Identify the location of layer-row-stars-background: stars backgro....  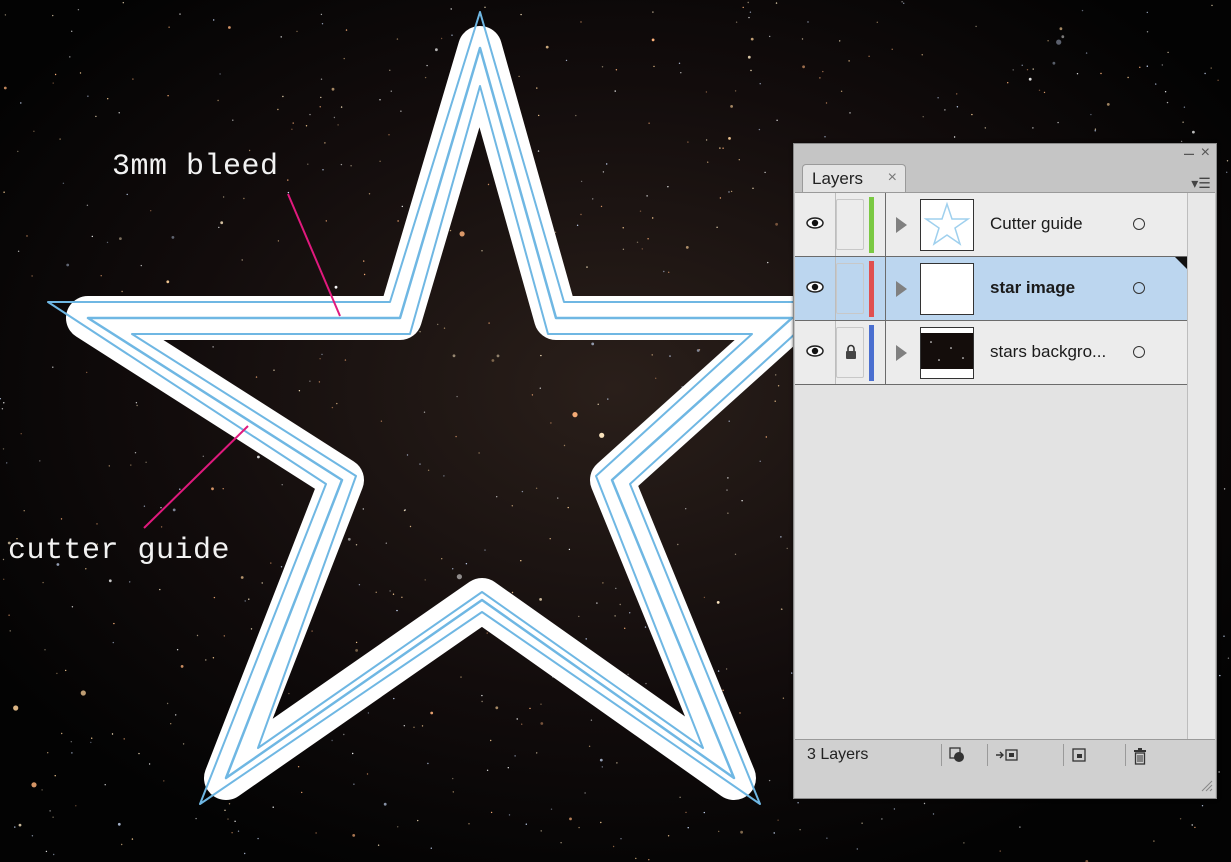
(991, 353).